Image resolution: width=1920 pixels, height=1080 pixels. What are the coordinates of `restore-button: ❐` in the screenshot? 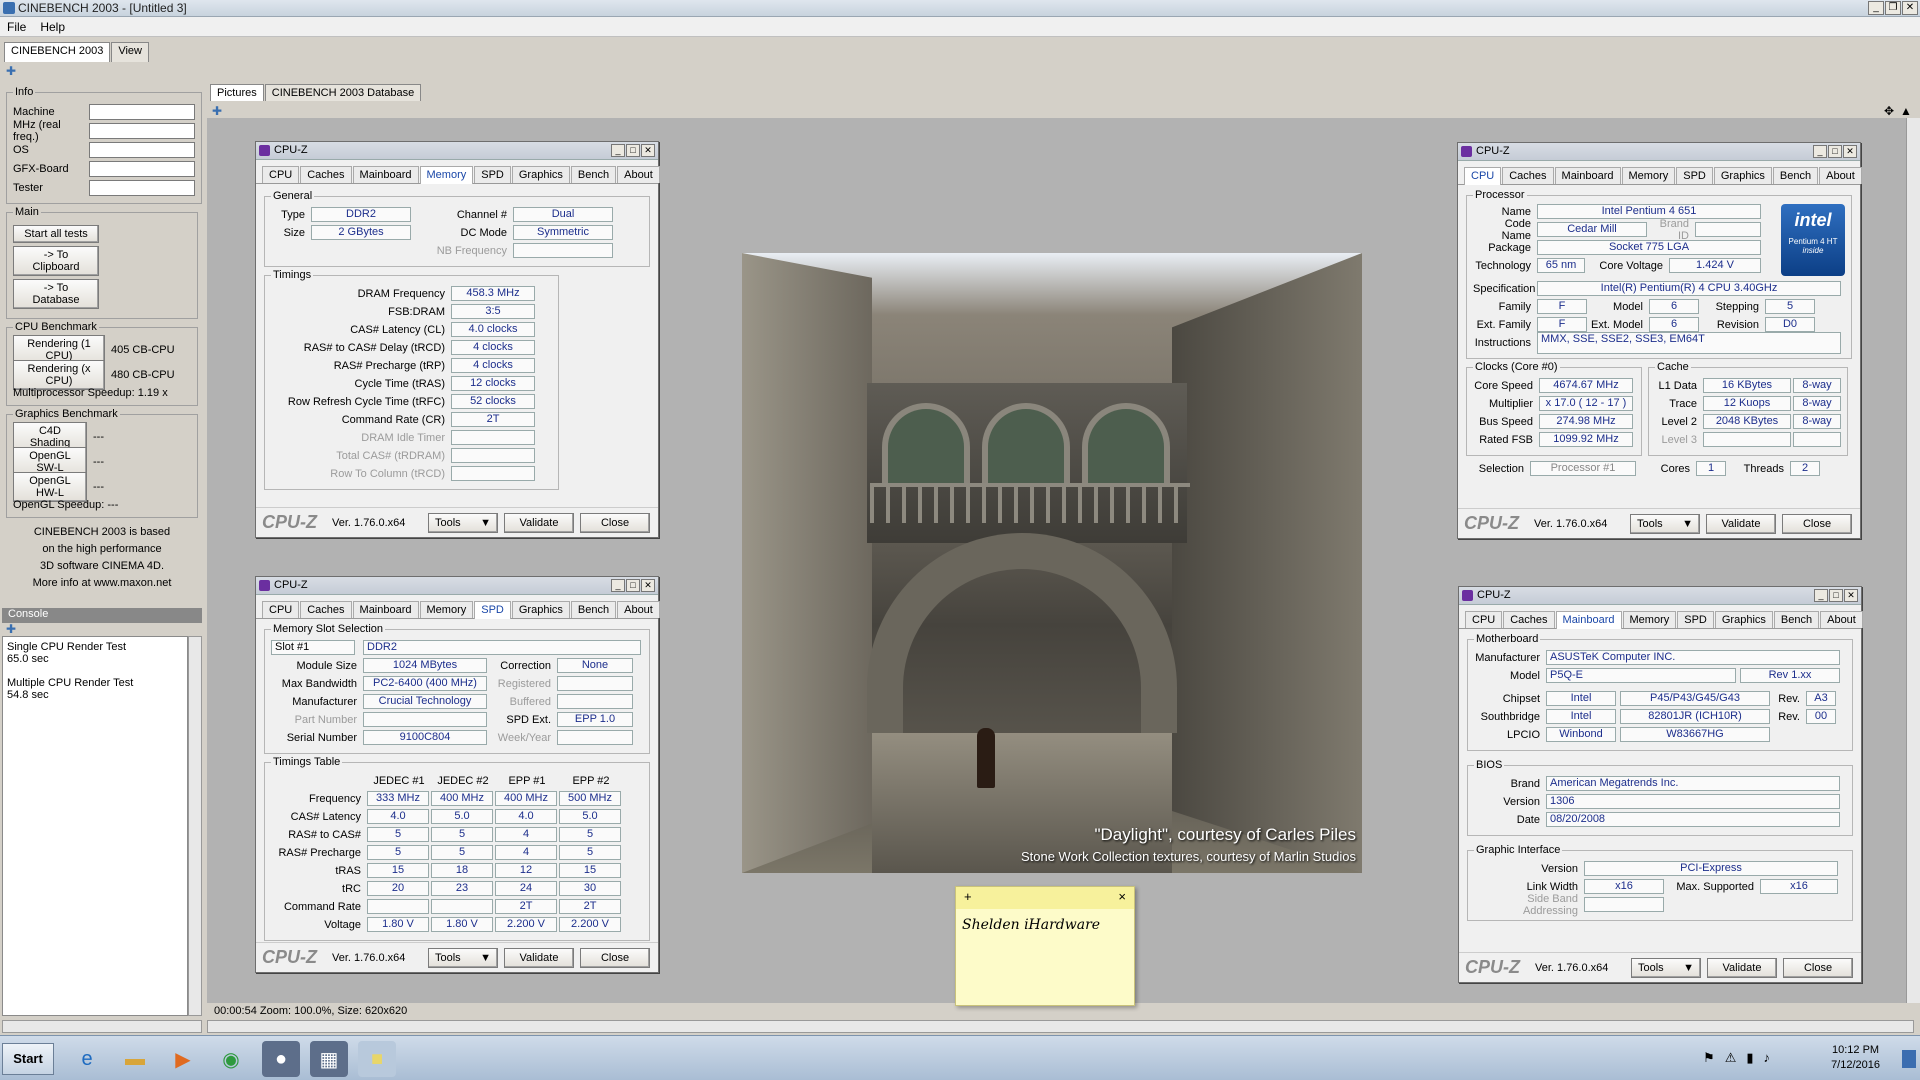 It's located at (1893, 8).